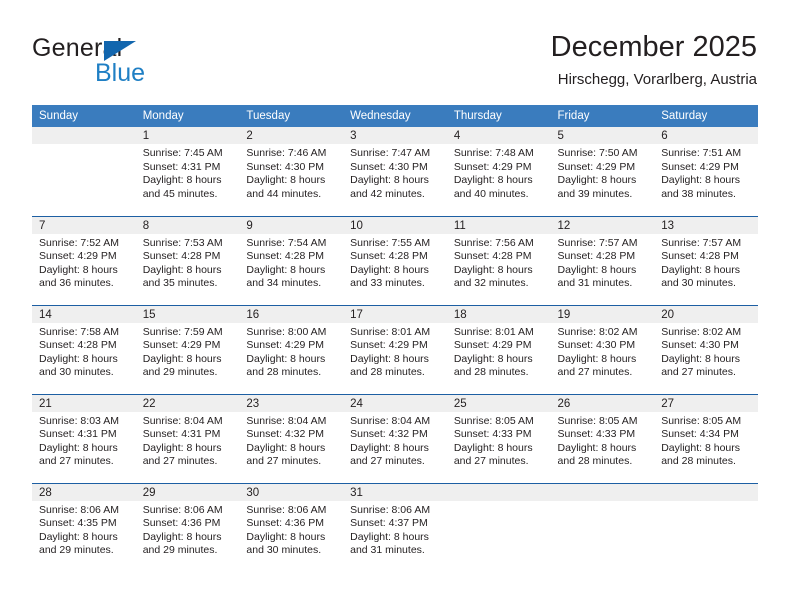 The width and height of the screenshot is (792, 612). Describe the element at coordinates (291, 135) in the screenshot. I see `day-number: 2` at that location.